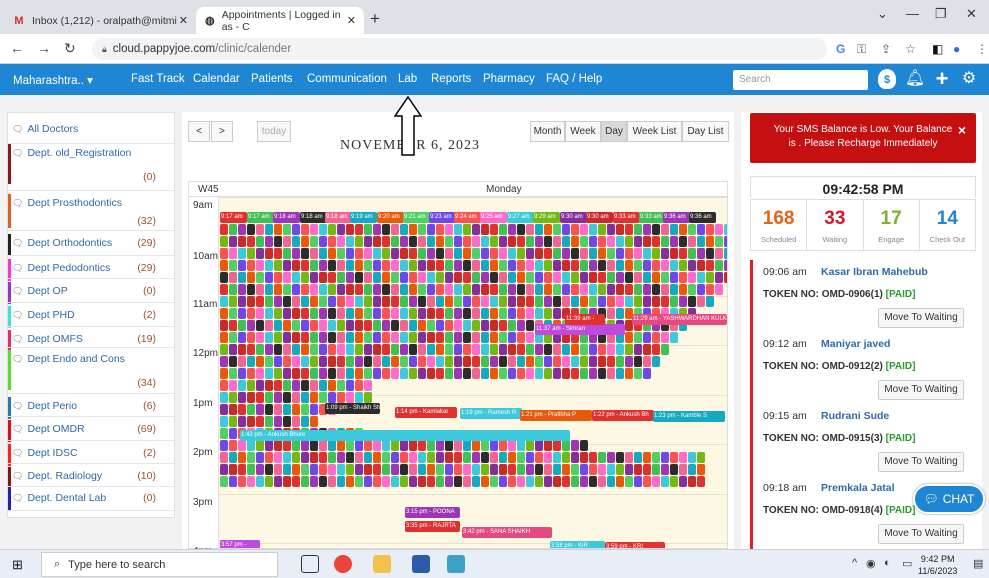  I want to click on minimize-icon: —, so click(912, 13).